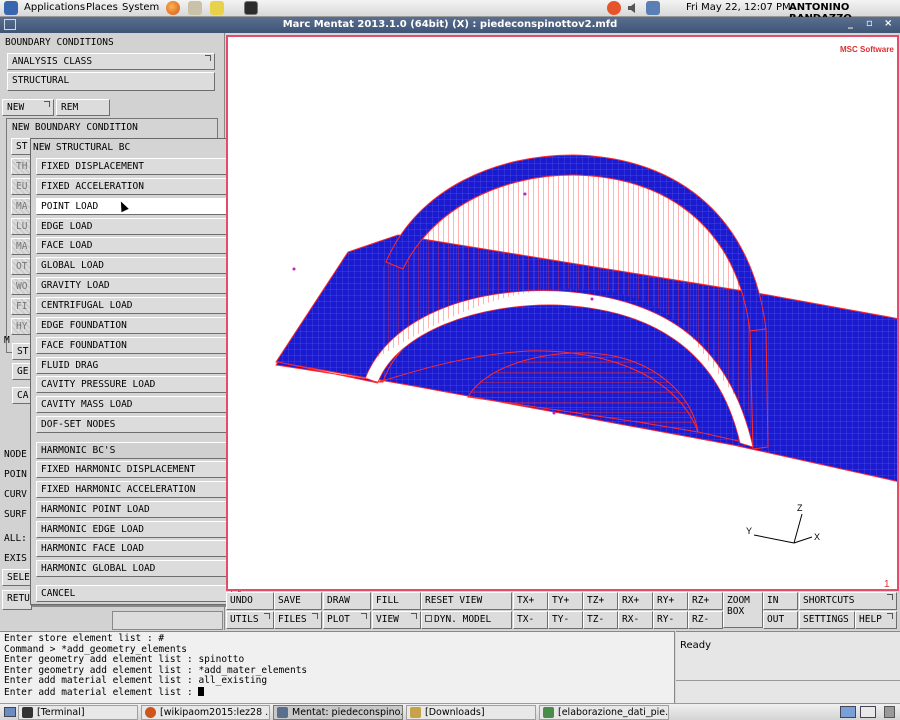  I want to click on partial-label: M, so click(7, 340).